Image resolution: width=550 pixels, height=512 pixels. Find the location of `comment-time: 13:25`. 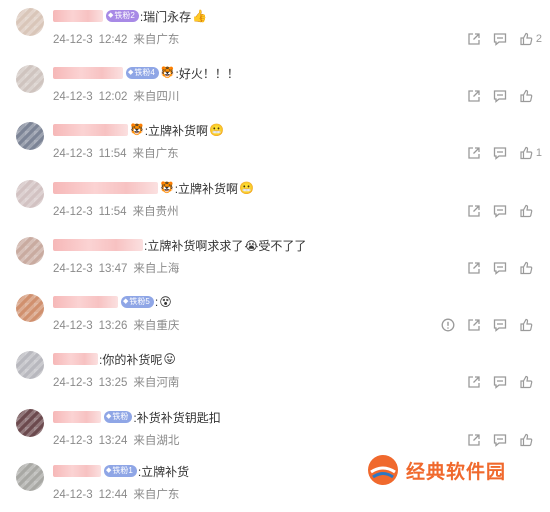

comment-time: 13:25 is located at coordinates (113, 383).